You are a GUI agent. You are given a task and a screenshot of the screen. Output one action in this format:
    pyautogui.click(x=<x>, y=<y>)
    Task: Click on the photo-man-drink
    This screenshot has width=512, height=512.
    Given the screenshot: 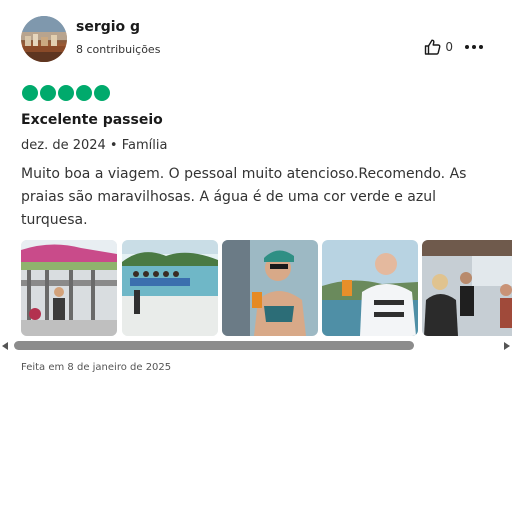 What is the action you would take?
    pyautogui.click(x=370, y=288)
    